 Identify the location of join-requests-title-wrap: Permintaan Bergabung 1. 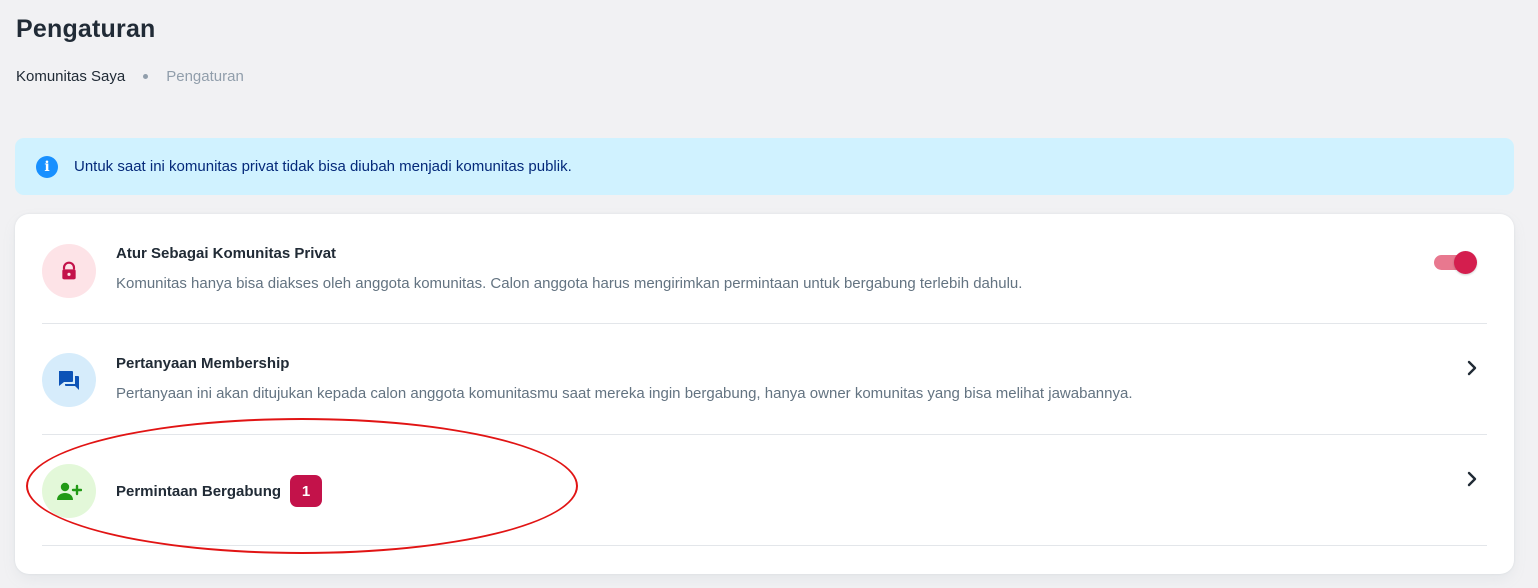
(219, 491).